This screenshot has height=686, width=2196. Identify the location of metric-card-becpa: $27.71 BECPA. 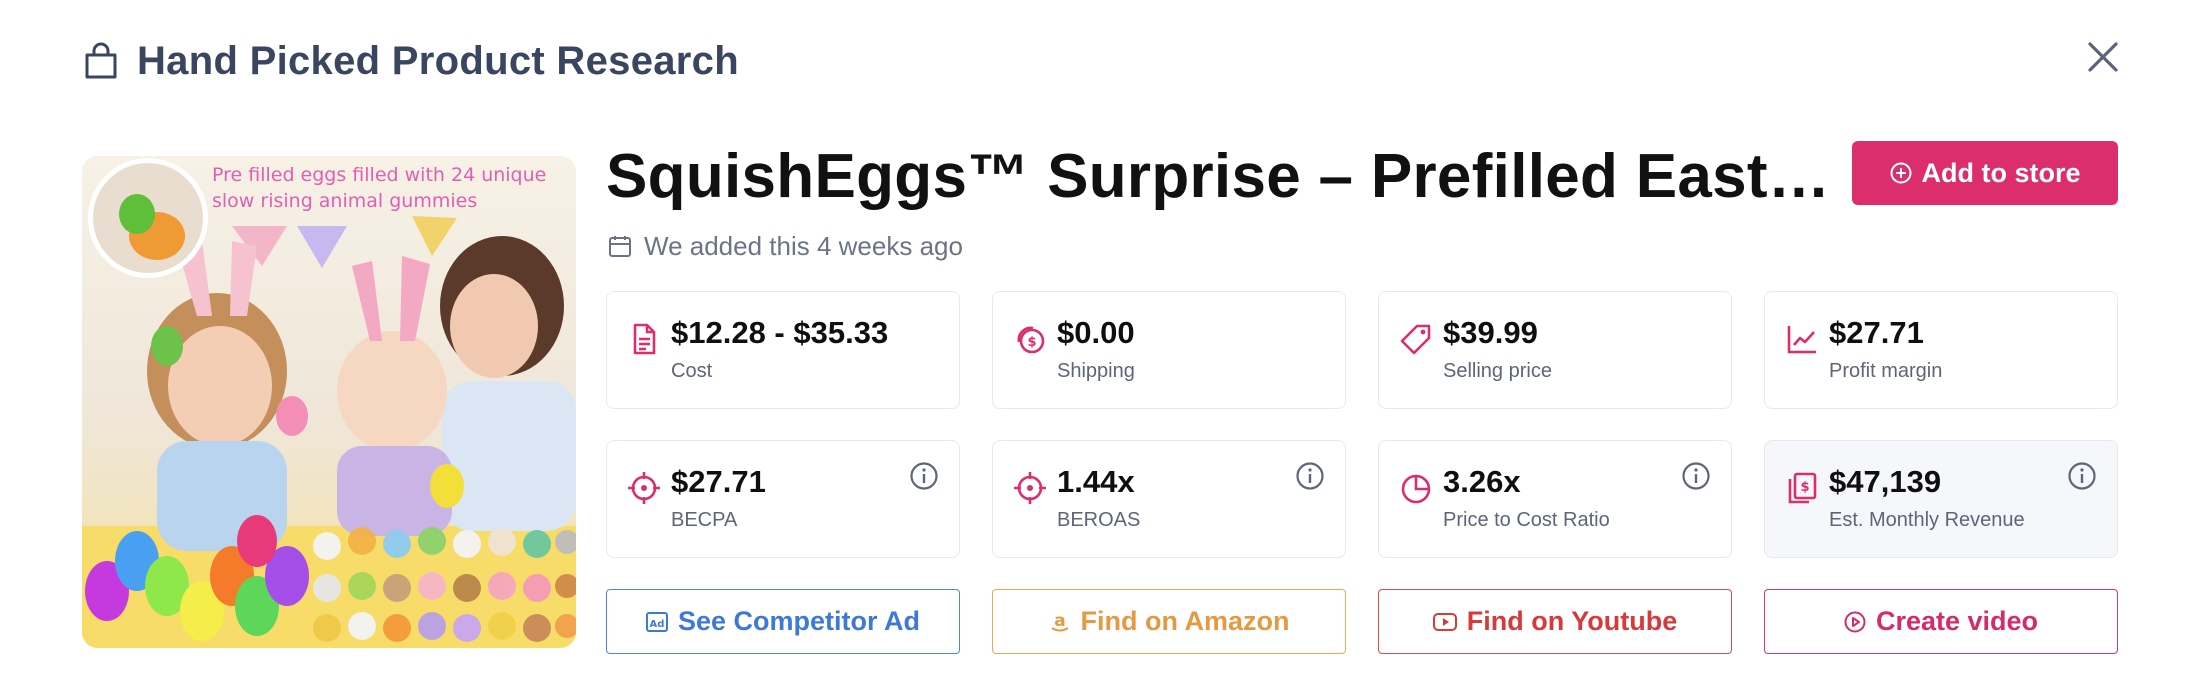
(783, 499).